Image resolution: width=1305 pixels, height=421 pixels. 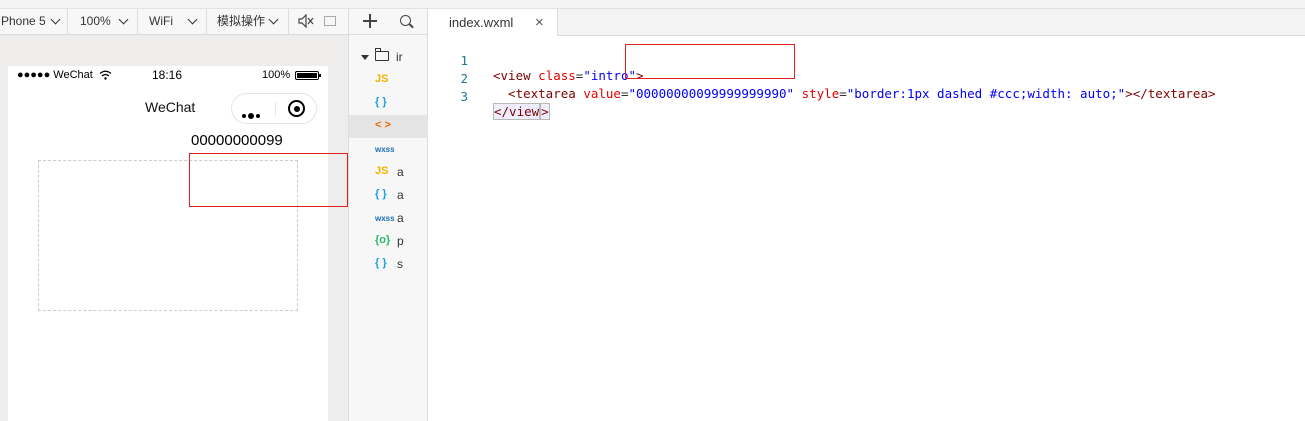 What do you see at coordinates (308, 75) in the screenshot?
I see `battery-icon` at bounding box center [308, 75].